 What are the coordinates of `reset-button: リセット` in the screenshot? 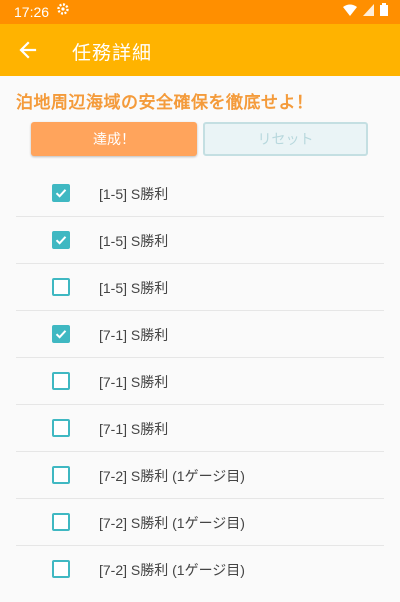 It's located at (285, 139).